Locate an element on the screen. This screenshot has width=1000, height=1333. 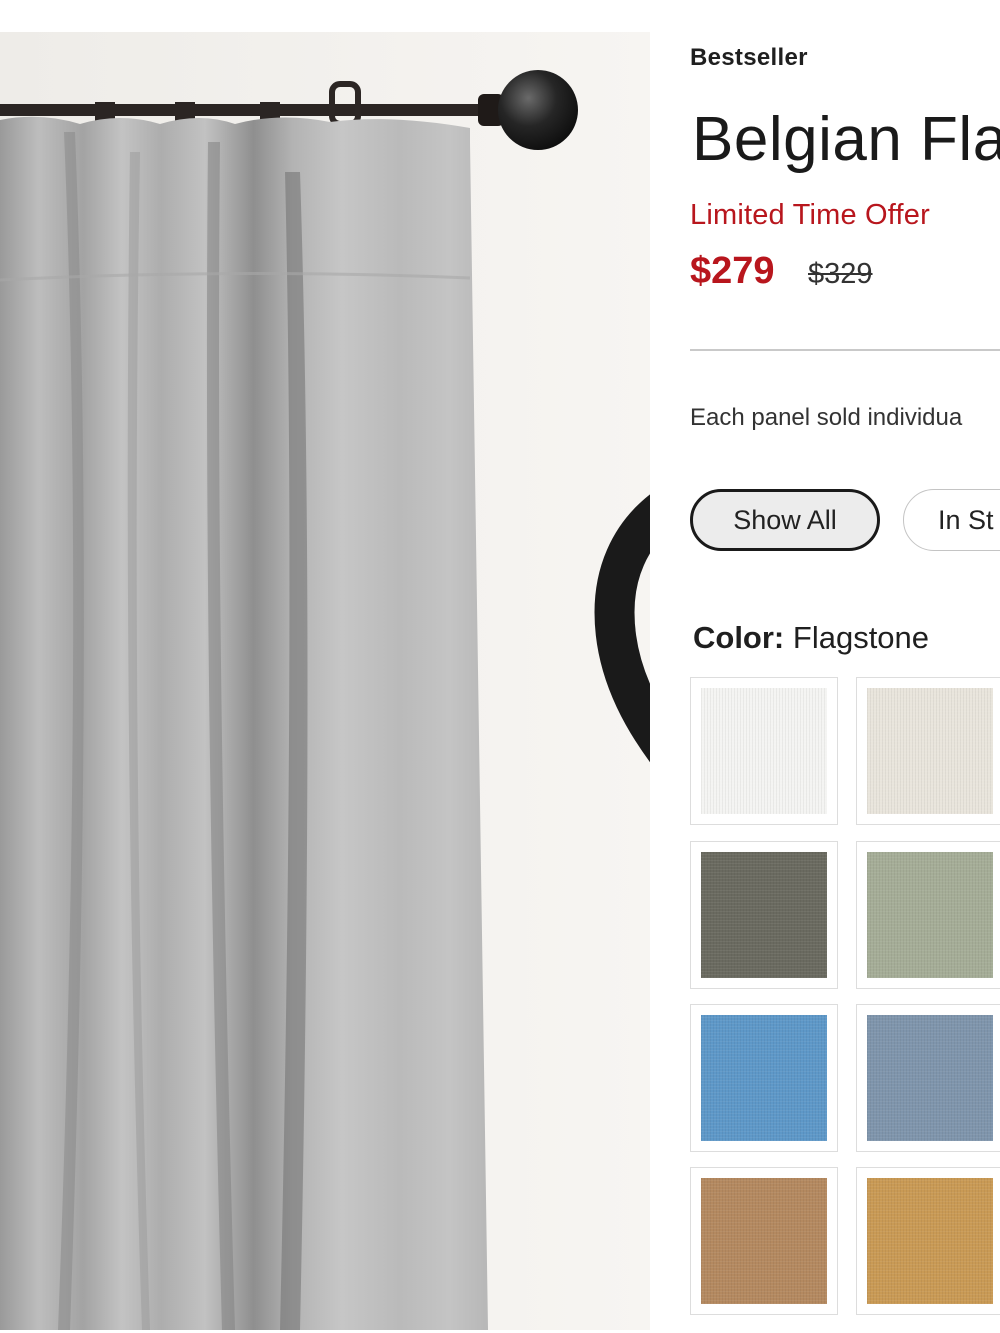
sale-price: $279 is located at coordinates (732, 271).